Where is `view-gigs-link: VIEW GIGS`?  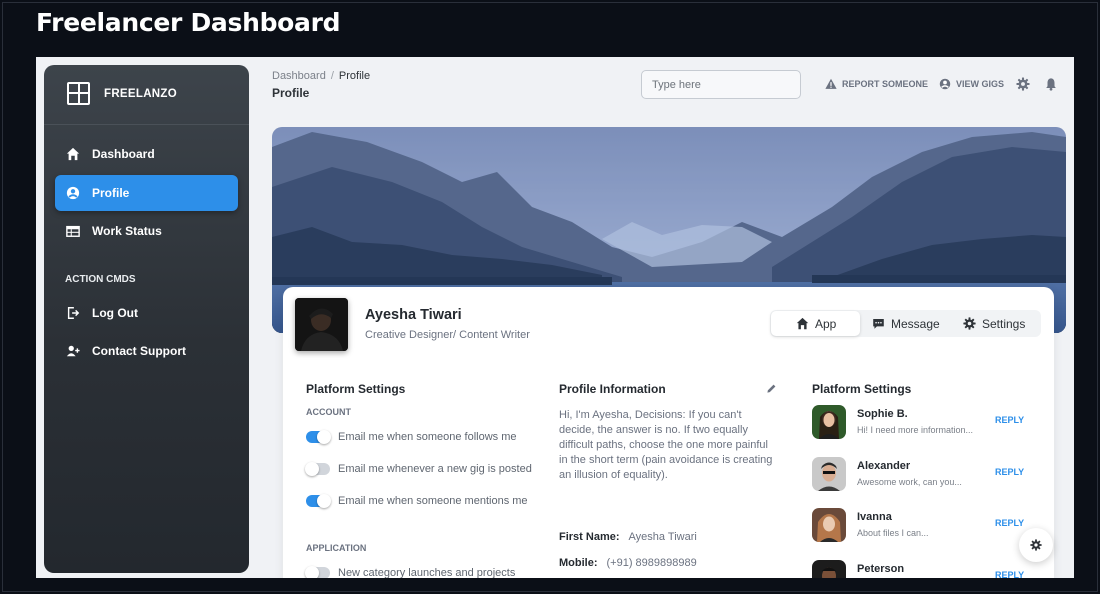
view-gigs-link: VIEW GIGS is located at coordinates (971, 84).